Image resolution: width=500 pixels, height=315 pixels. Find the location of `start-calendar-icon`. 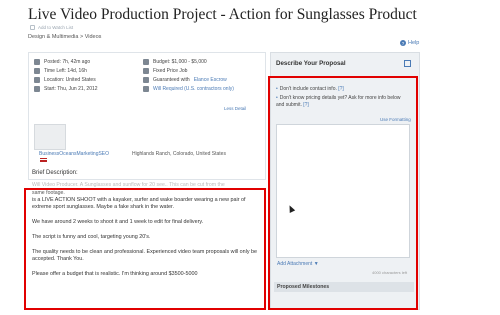

start-calendar-icon is located at coordinates (37, 89).